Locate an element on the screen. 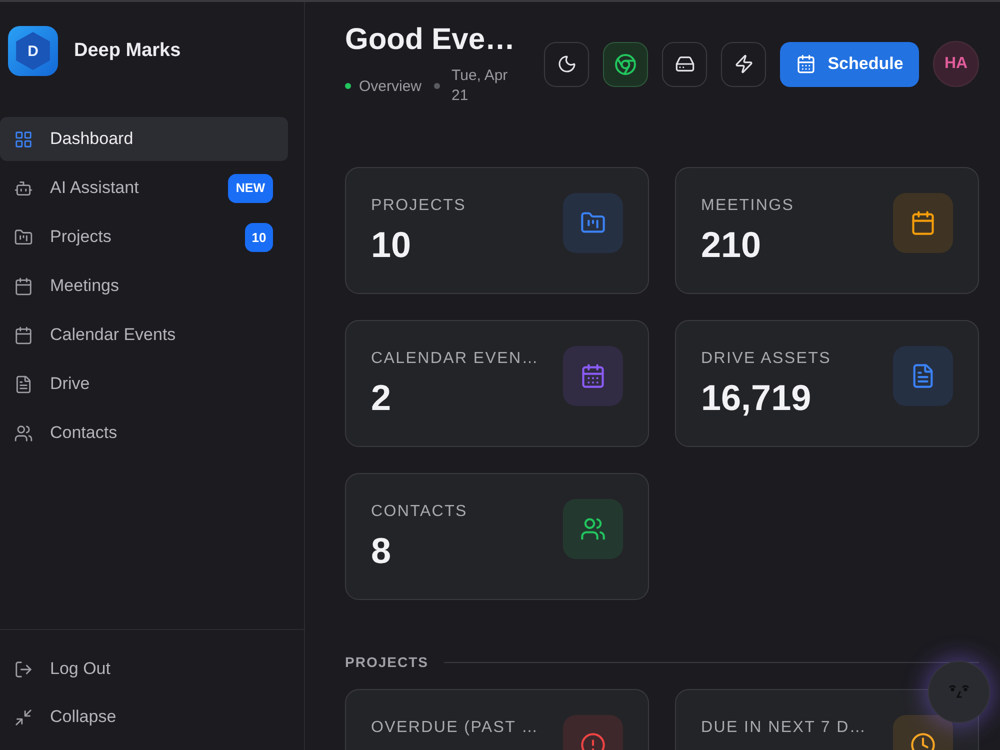  date-label: Tue, Apr 21 is located at coordinates (480, 86).